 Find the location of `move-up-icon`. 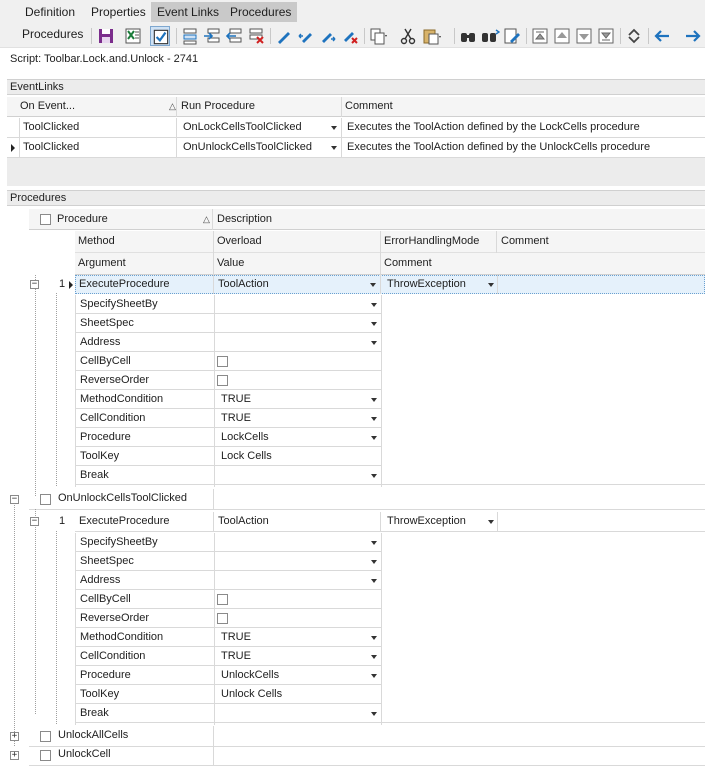

move-up-icon is located at coordinates (562, 36).